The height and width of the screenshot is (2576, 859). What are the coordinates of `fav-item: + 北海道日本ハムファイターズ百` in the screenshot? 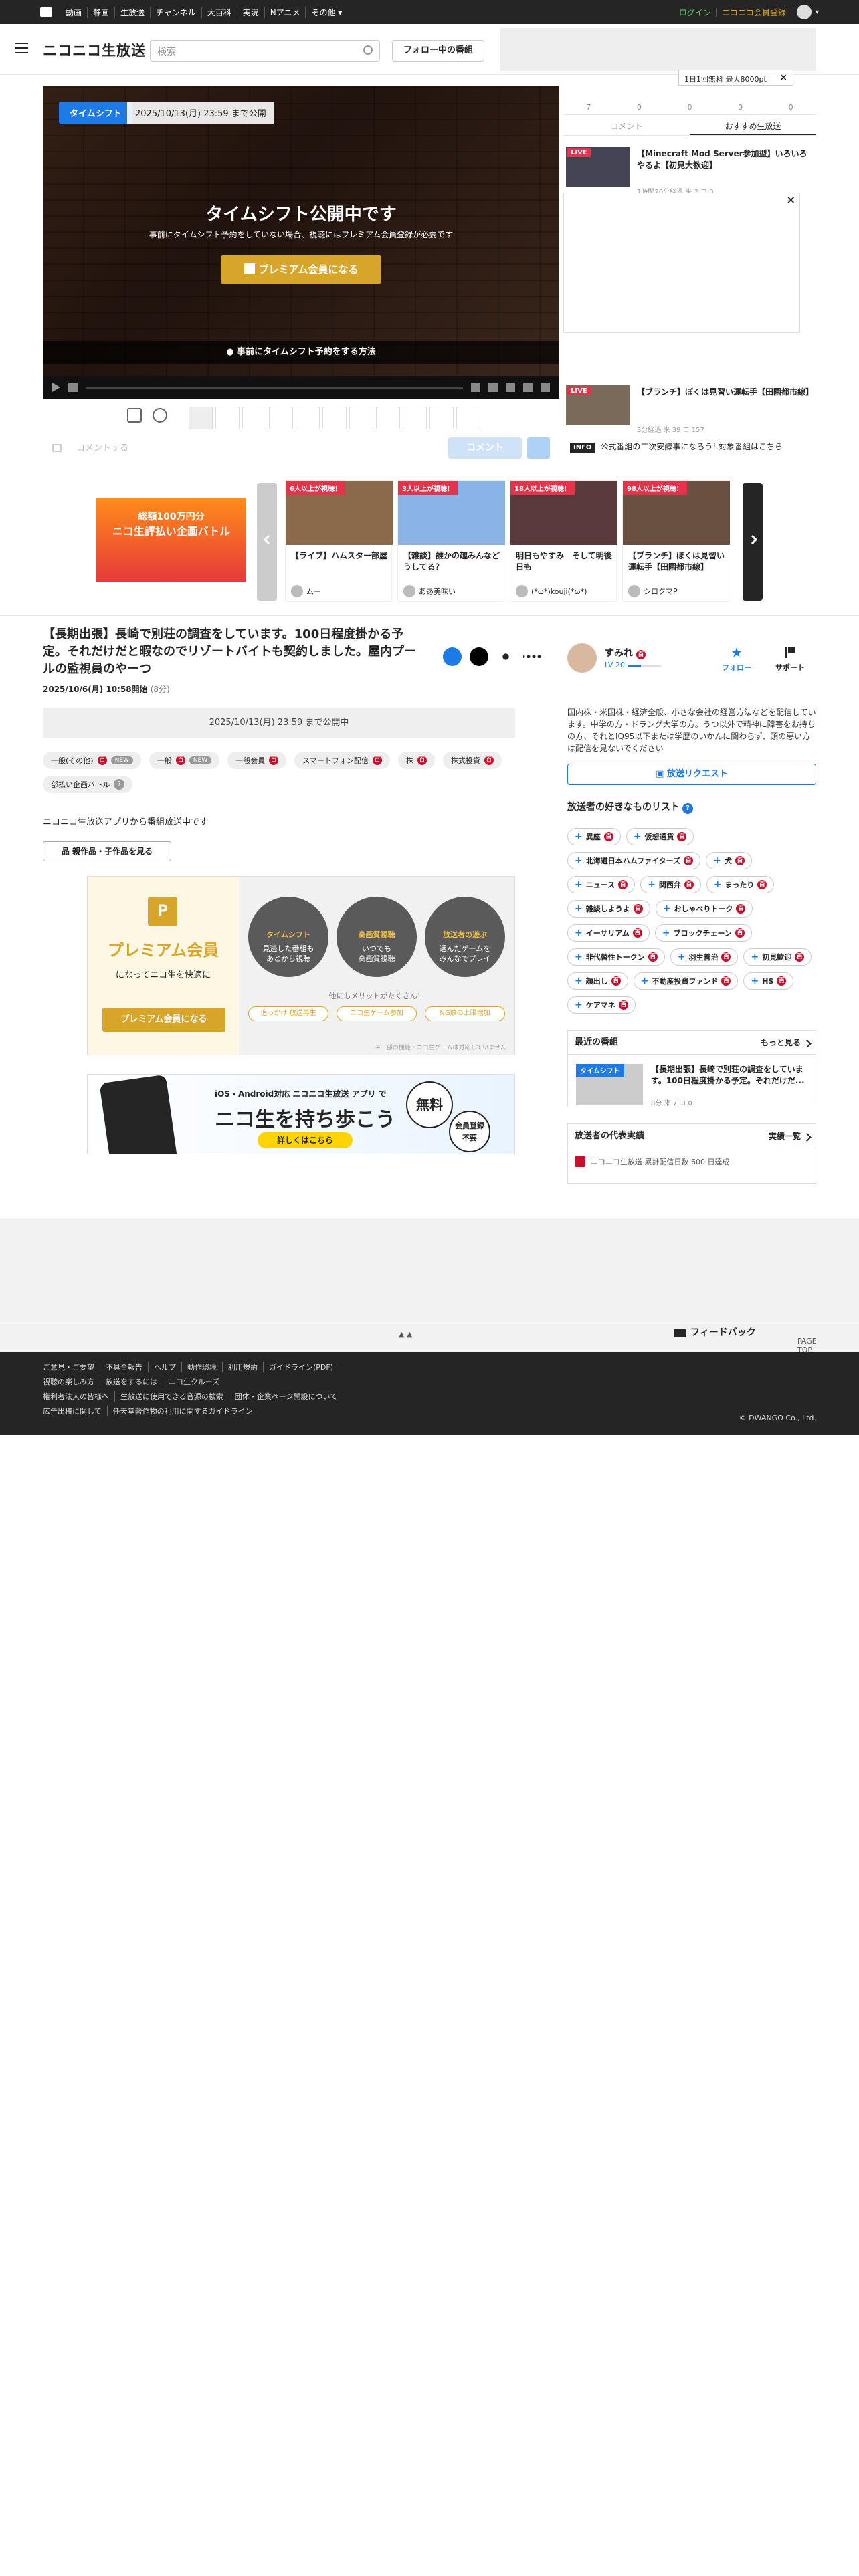 It's located at (634, 861).